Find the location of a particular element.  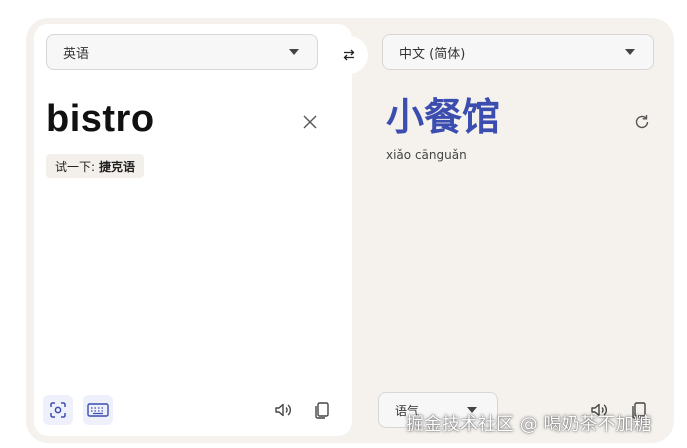

speaker-icon is located at coordinates (283, 410).